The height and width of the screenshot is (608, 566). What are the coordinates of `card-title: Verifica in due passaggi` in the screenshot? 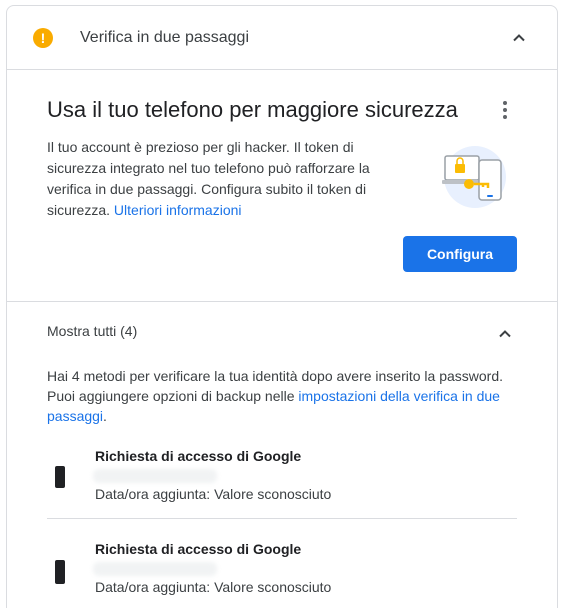 It's located at (164, 37).